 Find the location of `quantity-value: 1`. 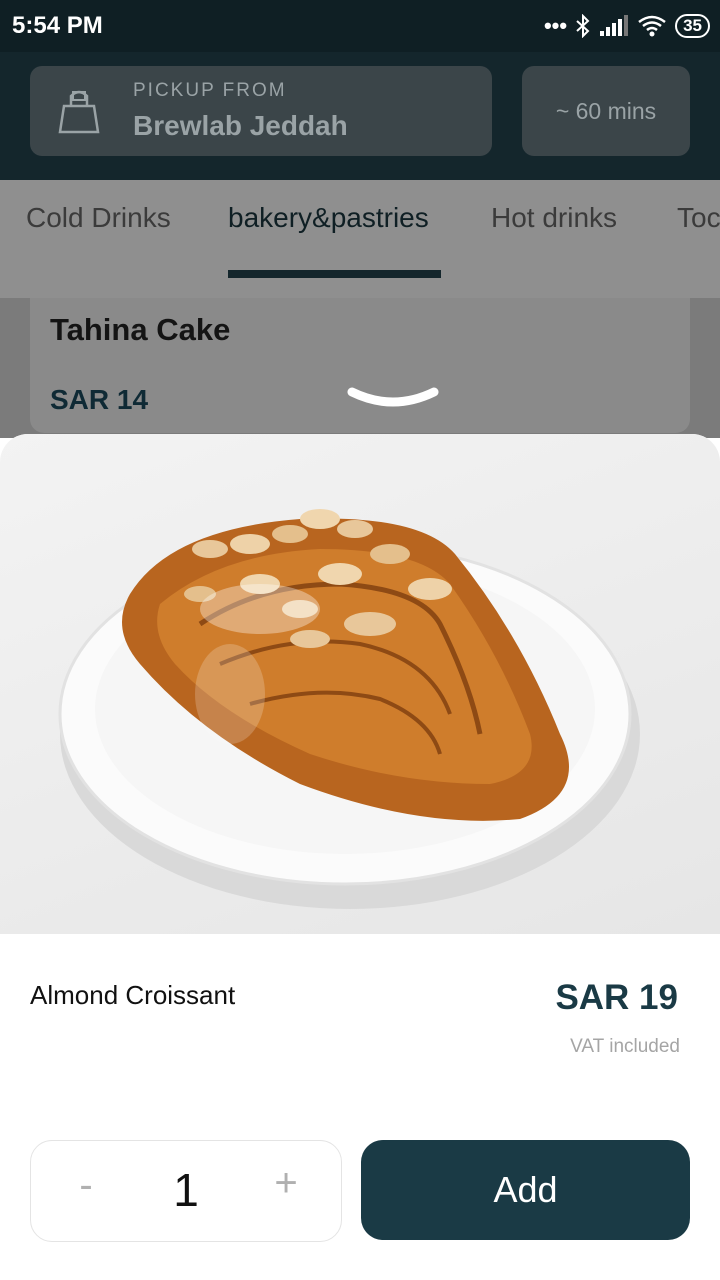

quantity-value: 1 is located at coordinates (186, 1190).